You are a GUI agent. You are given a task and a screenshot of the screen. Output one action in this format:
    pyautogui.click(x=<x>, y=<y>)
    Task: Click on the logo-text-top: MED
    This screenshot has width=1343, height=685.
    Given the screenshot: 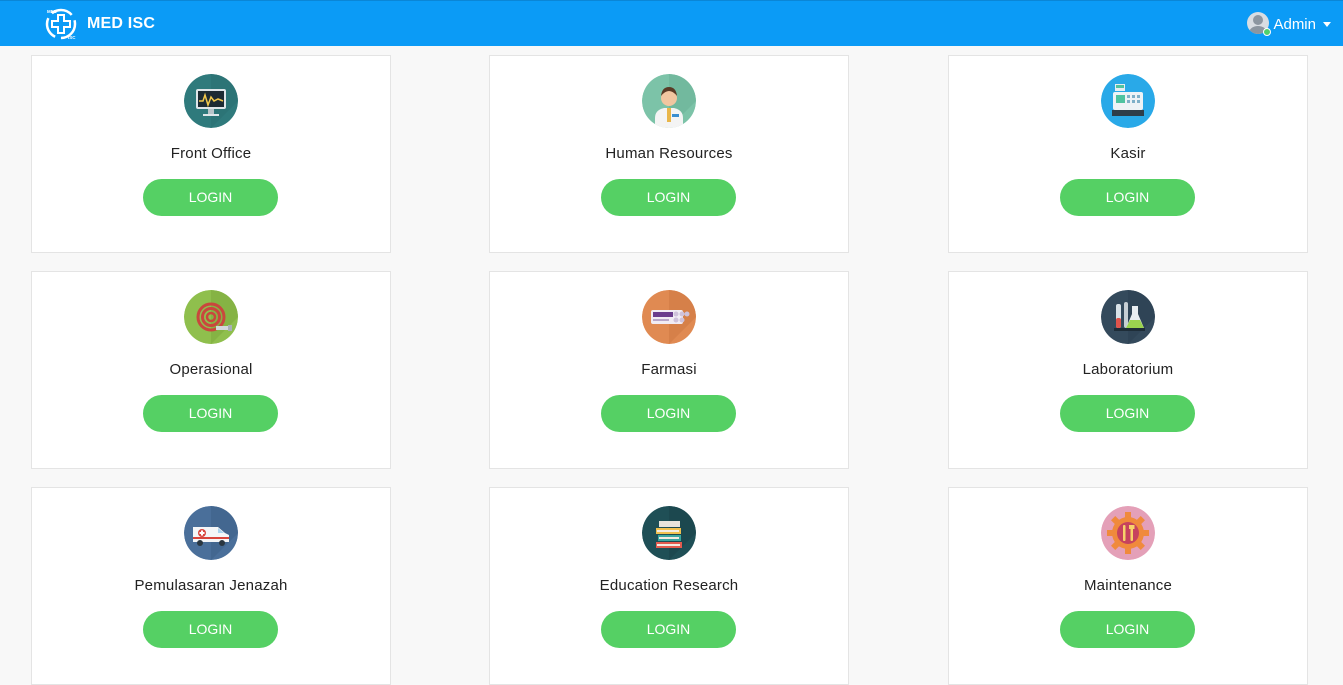 What is the action you would take?
    pyautogui.click(x=52, y=11)
    